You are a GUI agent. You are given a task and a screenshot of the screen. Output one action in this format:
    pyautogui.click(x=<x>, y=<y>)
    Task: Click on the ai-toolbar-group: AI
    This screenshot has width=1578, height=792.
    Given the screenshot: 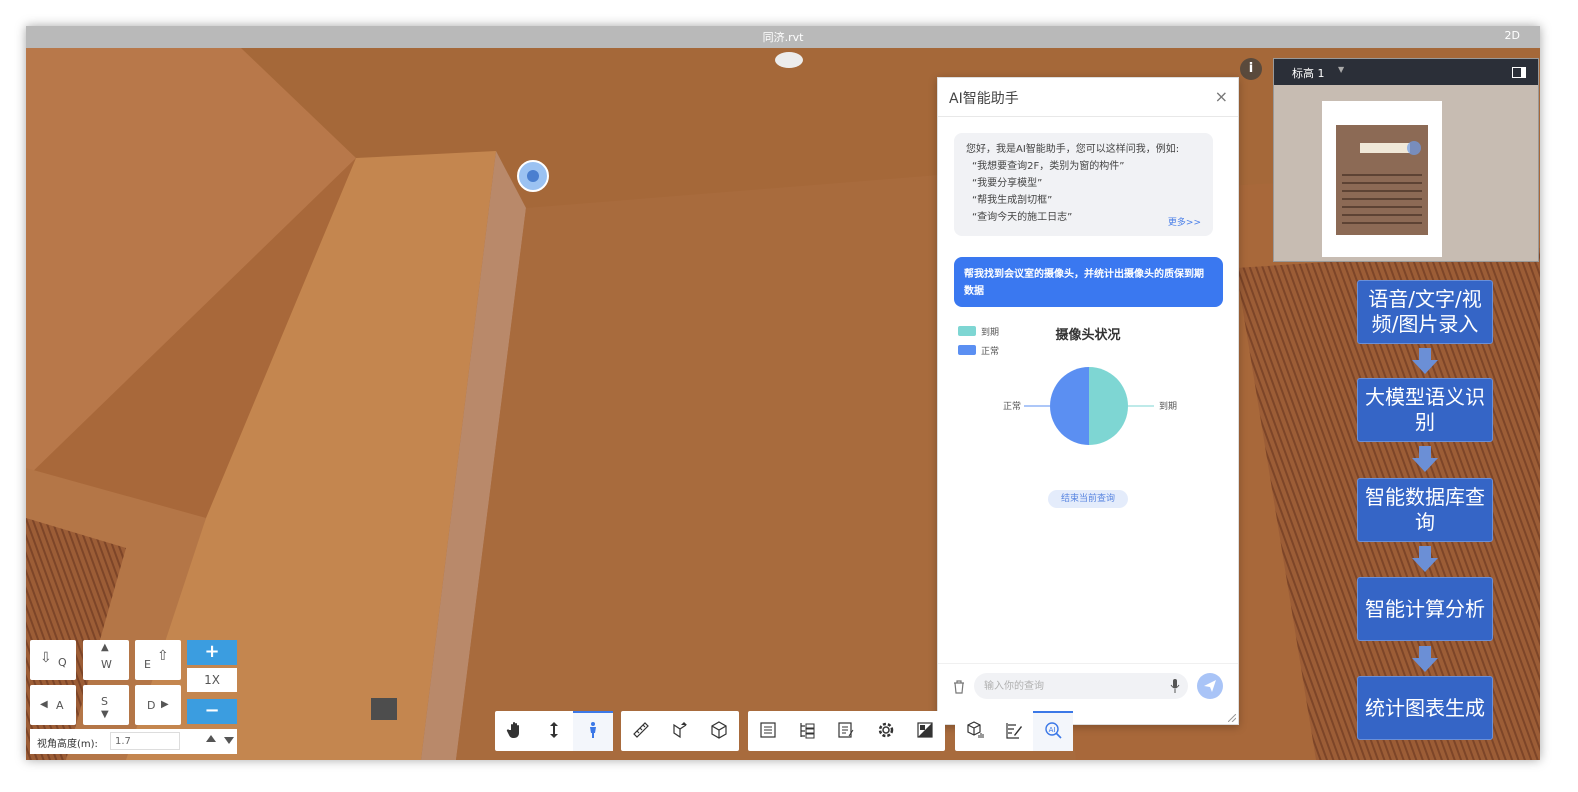 What is the action you would take?
    pyautogui.click(x=1014, y=731)
    